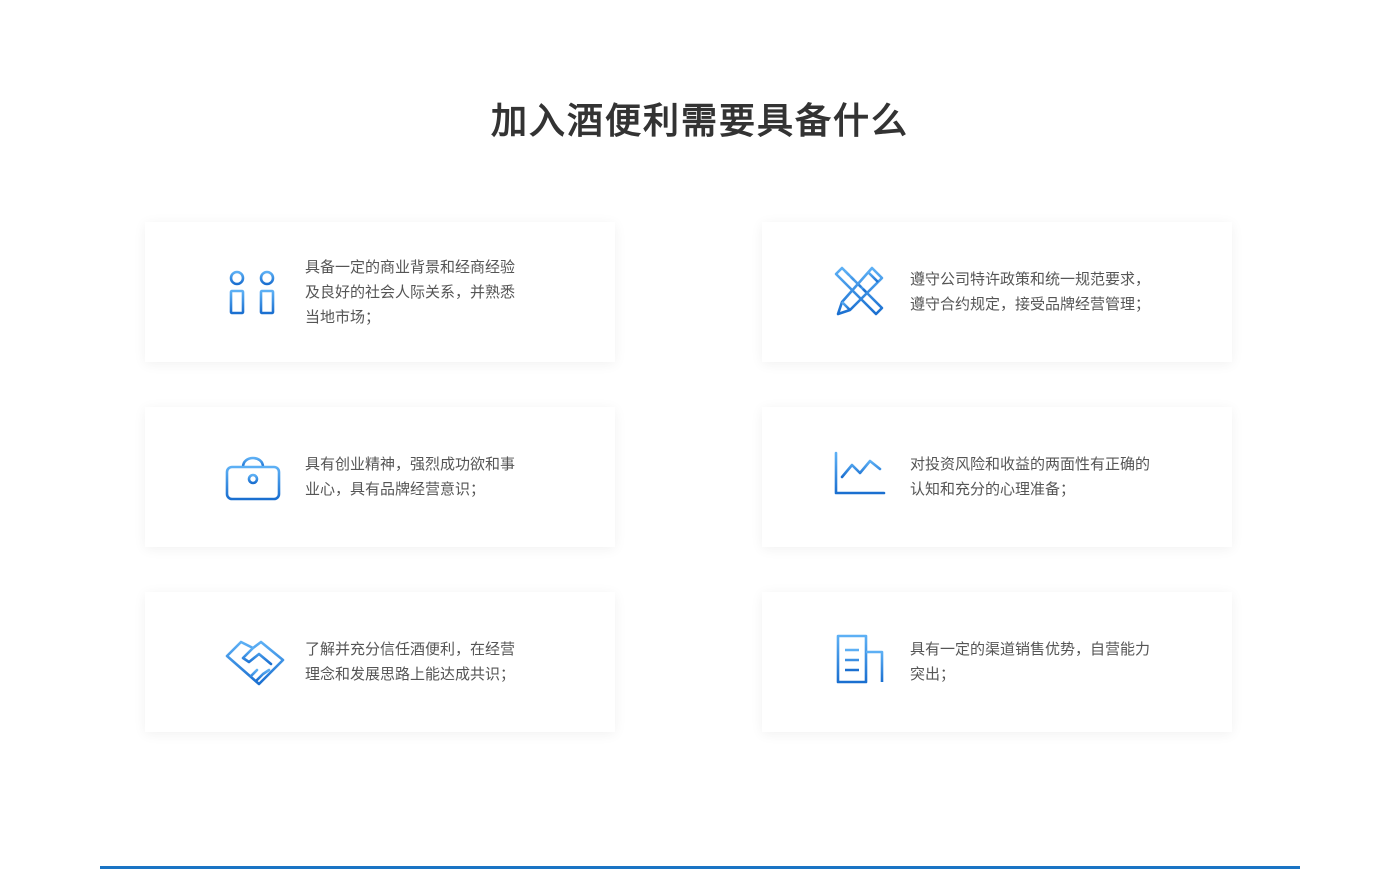 Image resolution: width=1400 pixels, height=870 pixels. What do you see at coordinates (410, 291) in the screenshot?
I see `requirement-text: 具备一定的商业背景和经商经验及良好的社会人际关系，并熟悉当地市场；` at bounding box center [410, 291].